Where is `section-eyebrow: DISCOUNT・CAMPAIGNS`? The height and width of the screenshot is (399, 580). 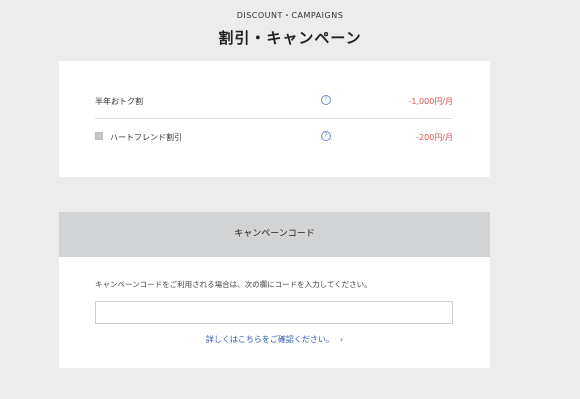
section-eyebrow: DISCOUNT・CAMPAIGNS is located at coordinates (290, 15).